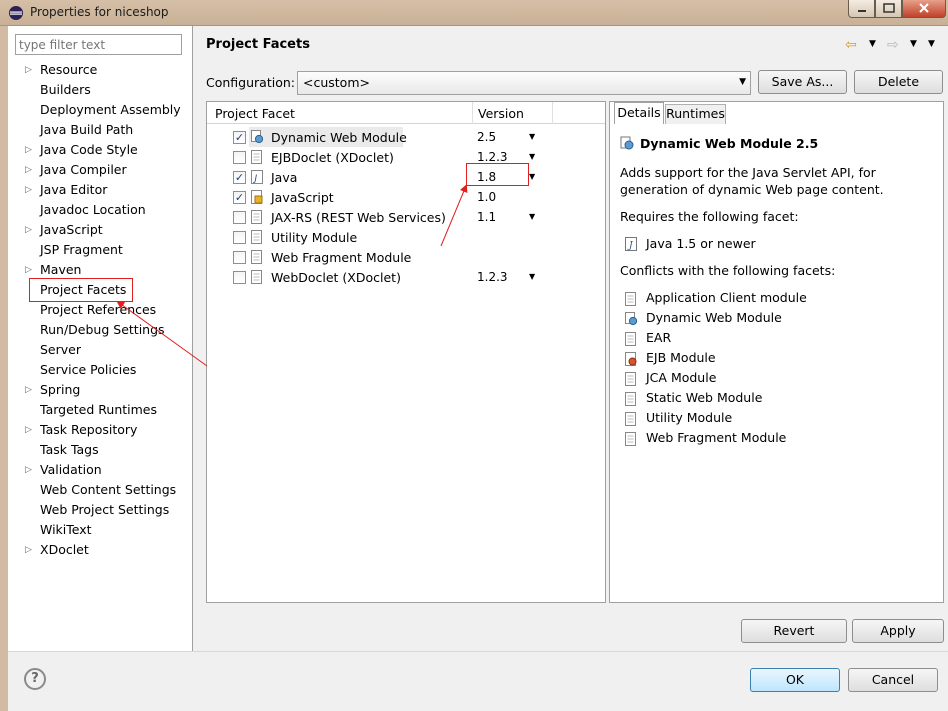 The image size is (948, 711). What do you see at coordinates (255, 113) in the screenshot?
I see `column-header-facet: Project Facet` at bounding box center [255, 113].